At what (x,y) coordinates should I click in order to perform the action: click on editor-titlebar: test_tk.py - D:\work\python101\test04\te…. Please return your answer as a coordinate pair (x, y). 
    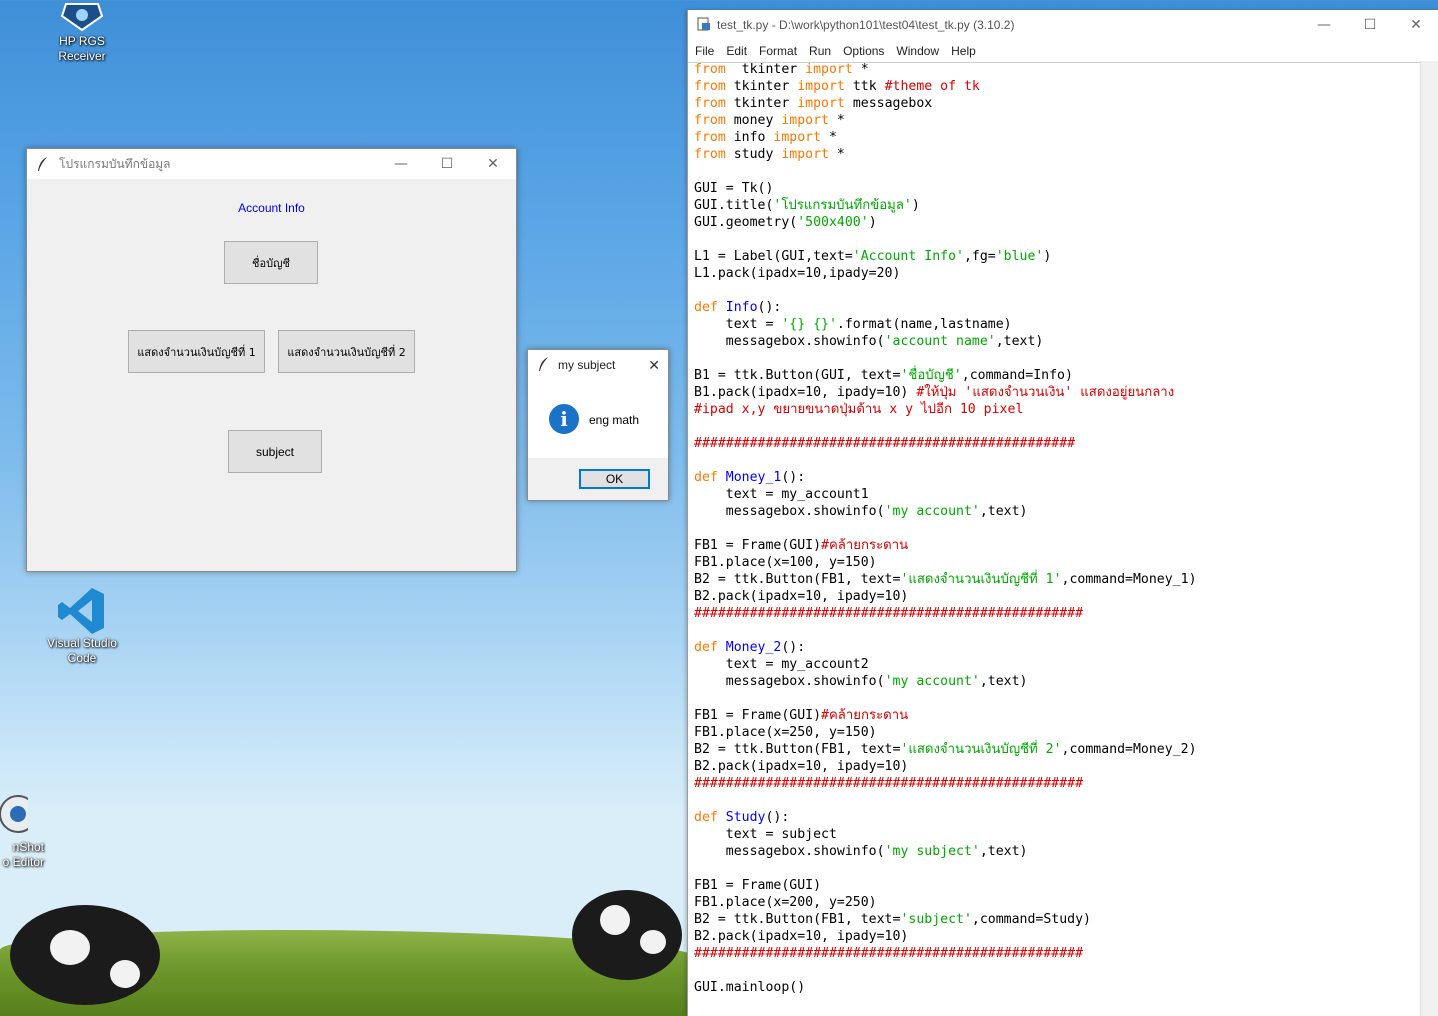
    Looking at the image, I should click on (1063, 25).